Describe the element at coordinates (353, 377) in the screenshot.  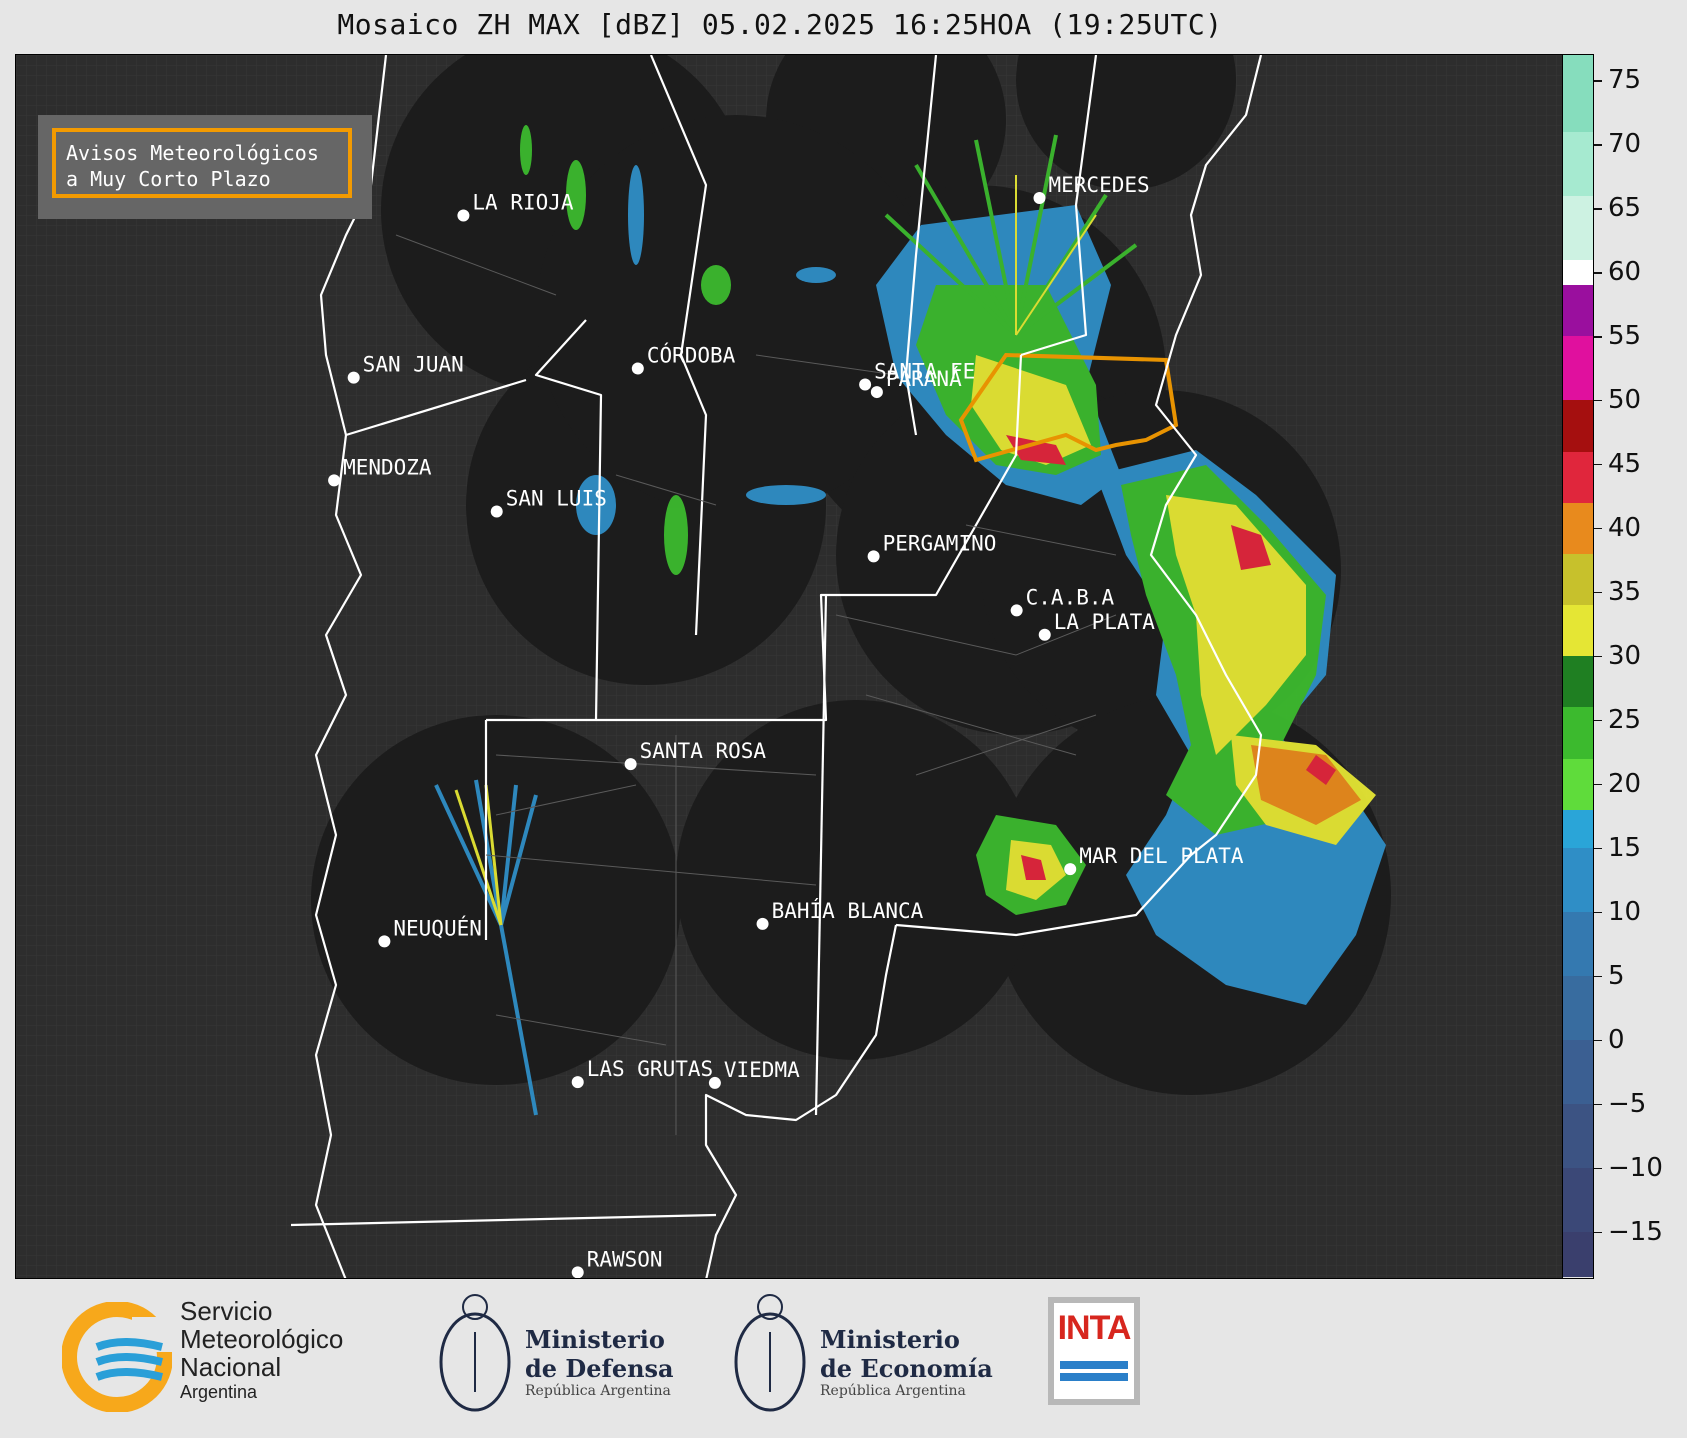
I see `city-marker-san-juan` at that location.